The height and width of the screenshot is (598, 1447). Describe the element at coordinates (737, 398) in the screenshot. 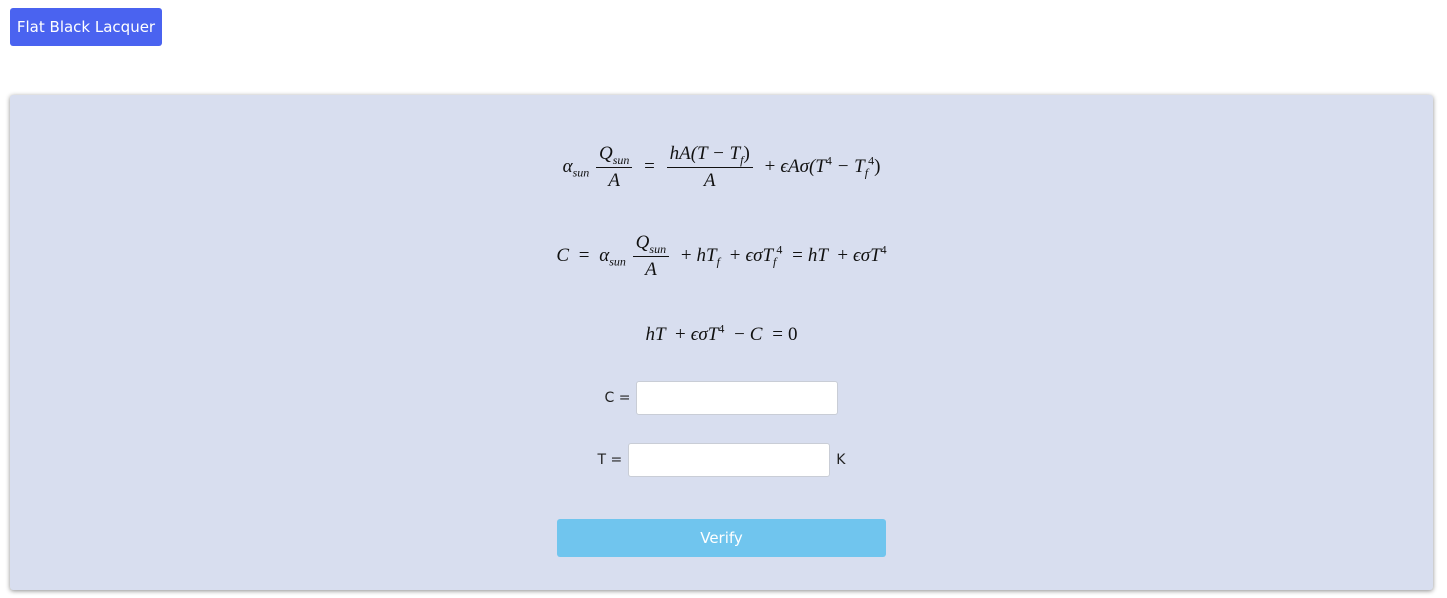

I see `c-input` at that location.